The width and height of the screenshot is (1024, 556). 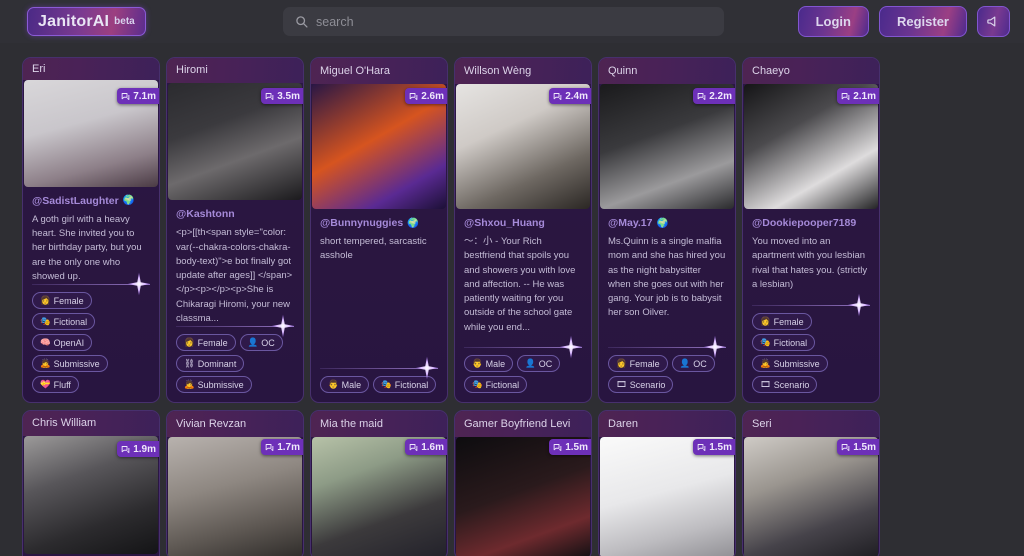 What do you see at coordinates (288, 447) in the screenshot?
I see `chat-count-value: 1.7m` at bounding box center [288, 447].